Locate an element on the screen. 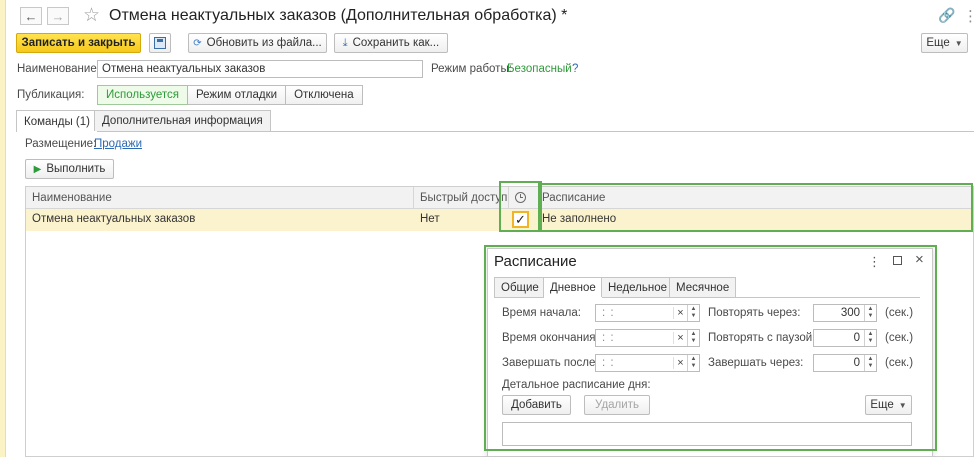 This screenshot has width=974, height=457. more-button: Еще ▼ is located at coordinates (944, 43).